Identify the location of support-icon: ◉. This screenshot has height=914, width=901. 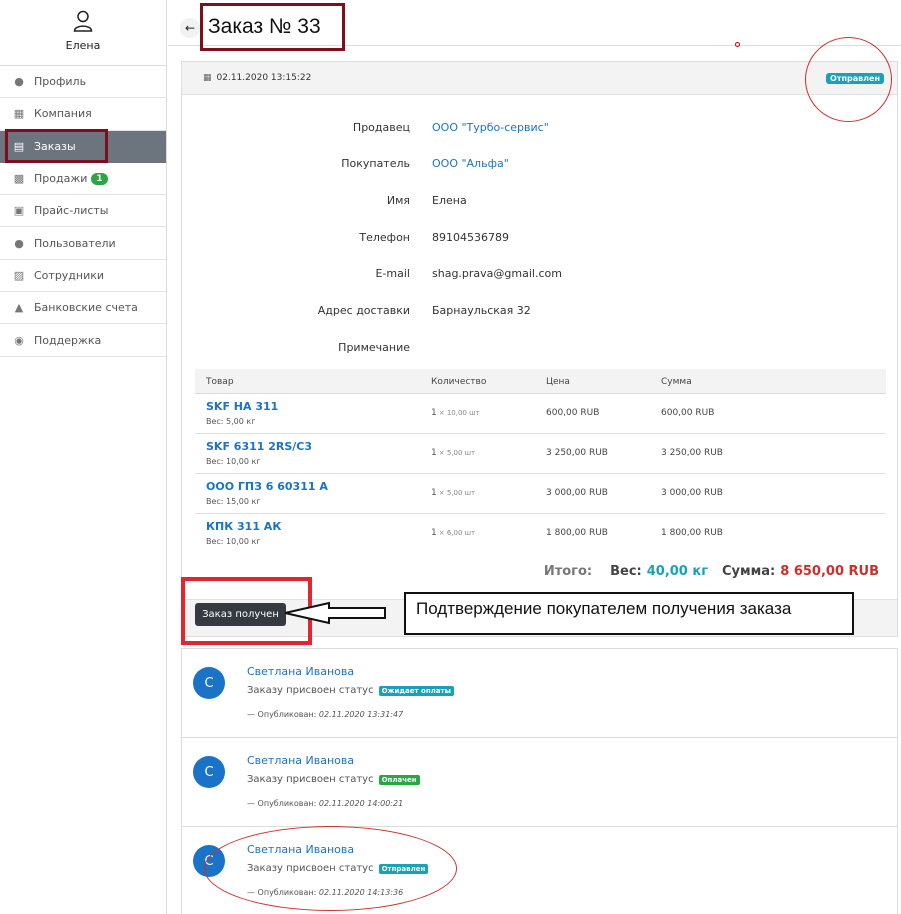
(19, 340).